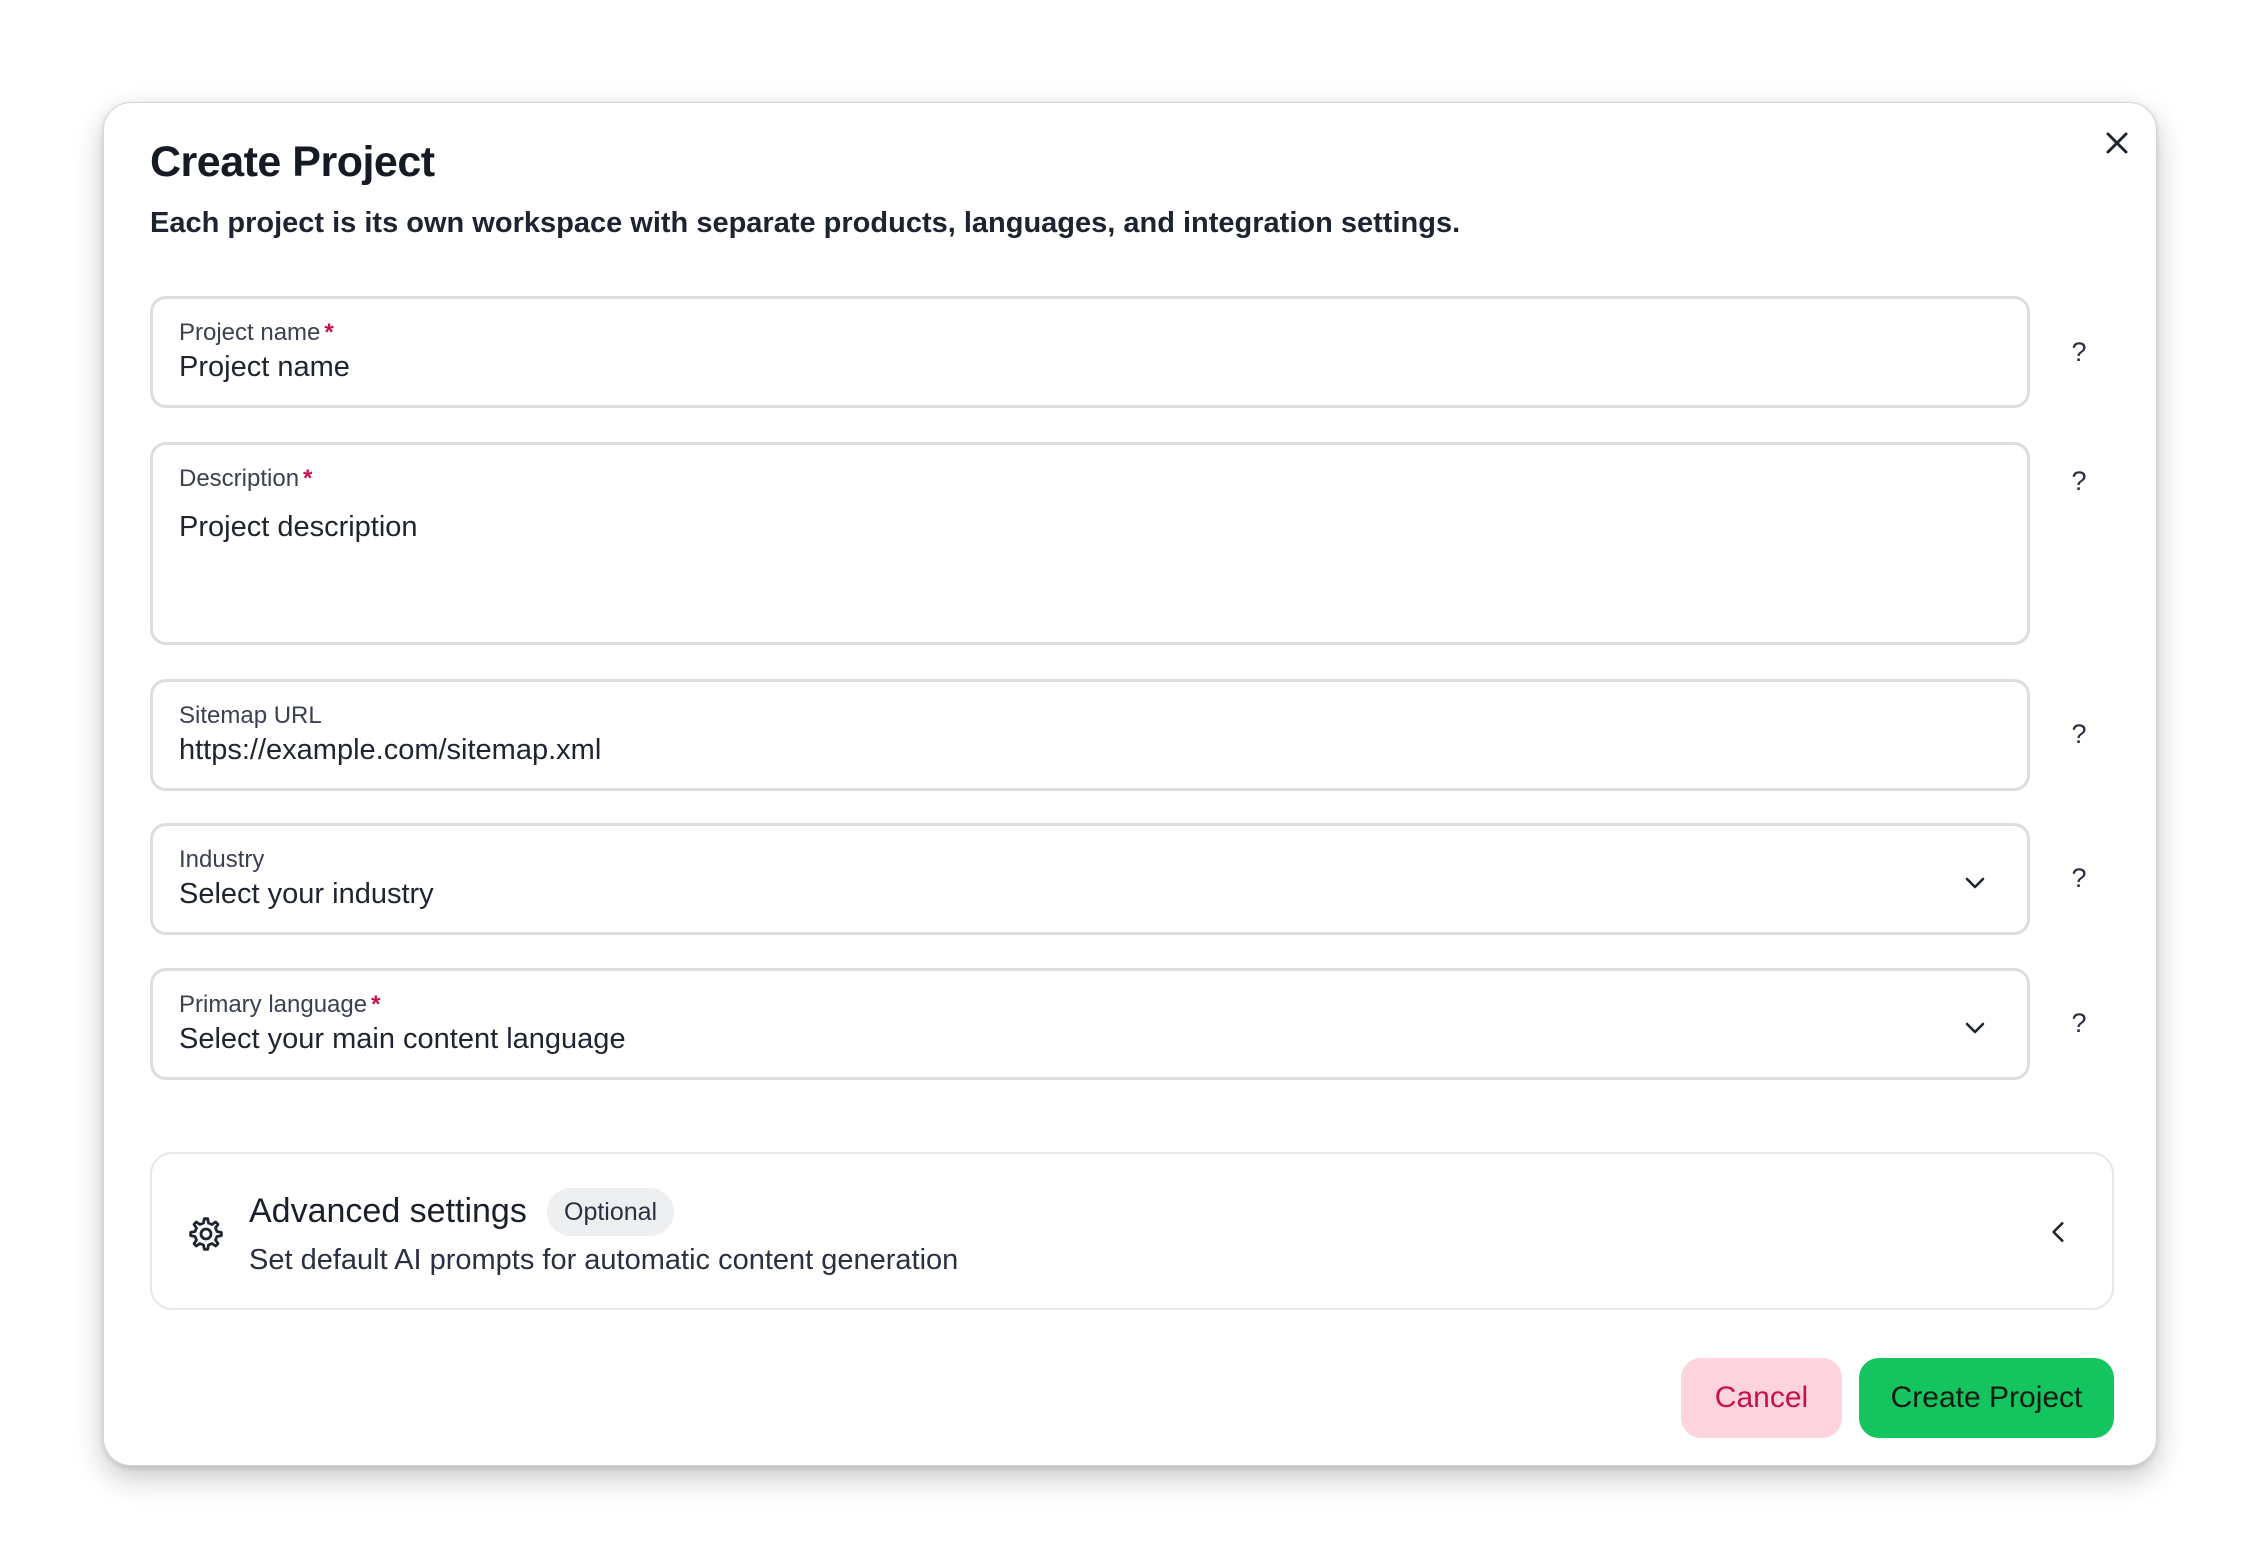  I want to click on project-name-input: Project name, so click(264, 367).